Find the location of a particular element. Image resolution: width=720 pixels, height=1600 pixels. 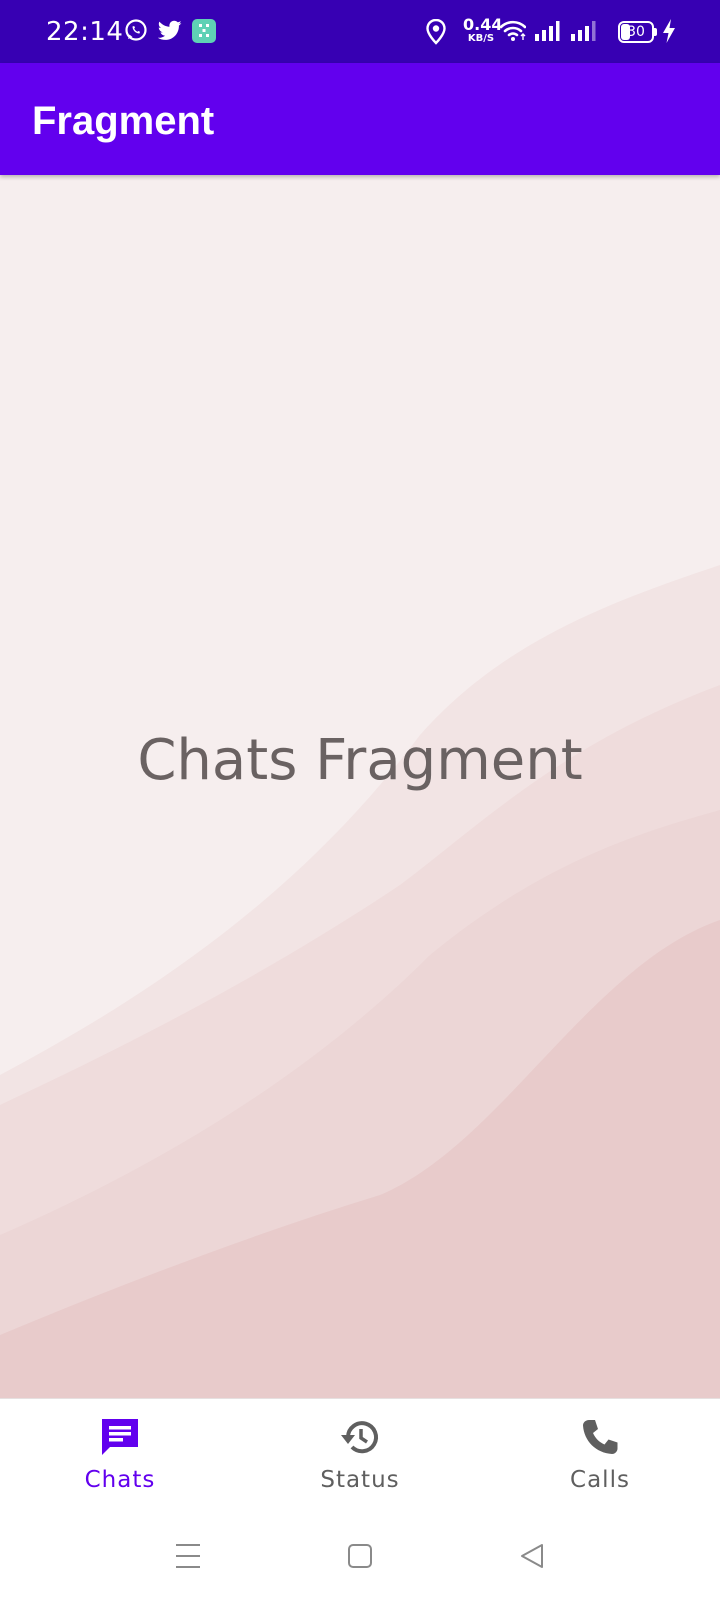

network-speed-unit: KB/S is located at coordinates (481, 38).